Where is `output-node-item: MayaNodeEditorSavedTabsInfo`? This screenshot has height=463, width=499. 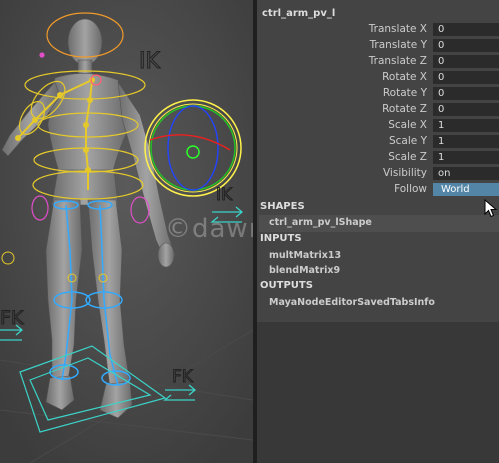 output-node-item: MayaNodeEditorSavedTabsInfo is located at coordinates (352, 302).